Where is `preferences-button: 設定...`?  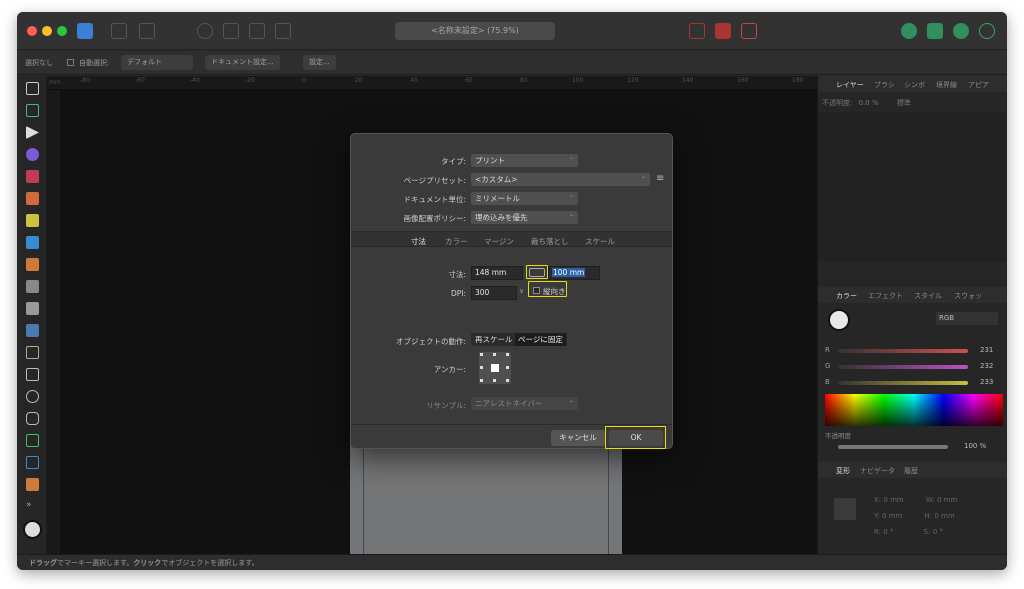 preferences-button: 設定... is located at coordinates (319, 62).